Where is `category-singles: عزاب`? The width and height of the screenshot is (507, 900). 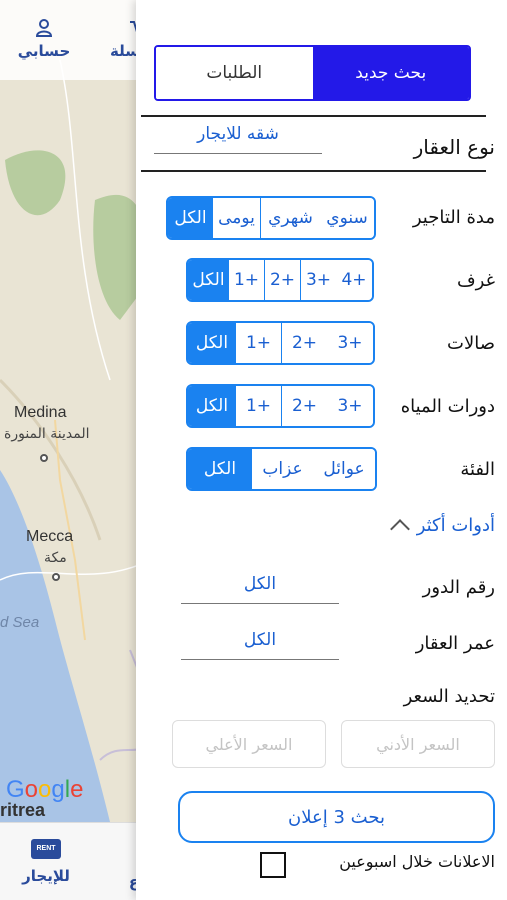
category-singles: عزاب is located at coordinates (282, 469).